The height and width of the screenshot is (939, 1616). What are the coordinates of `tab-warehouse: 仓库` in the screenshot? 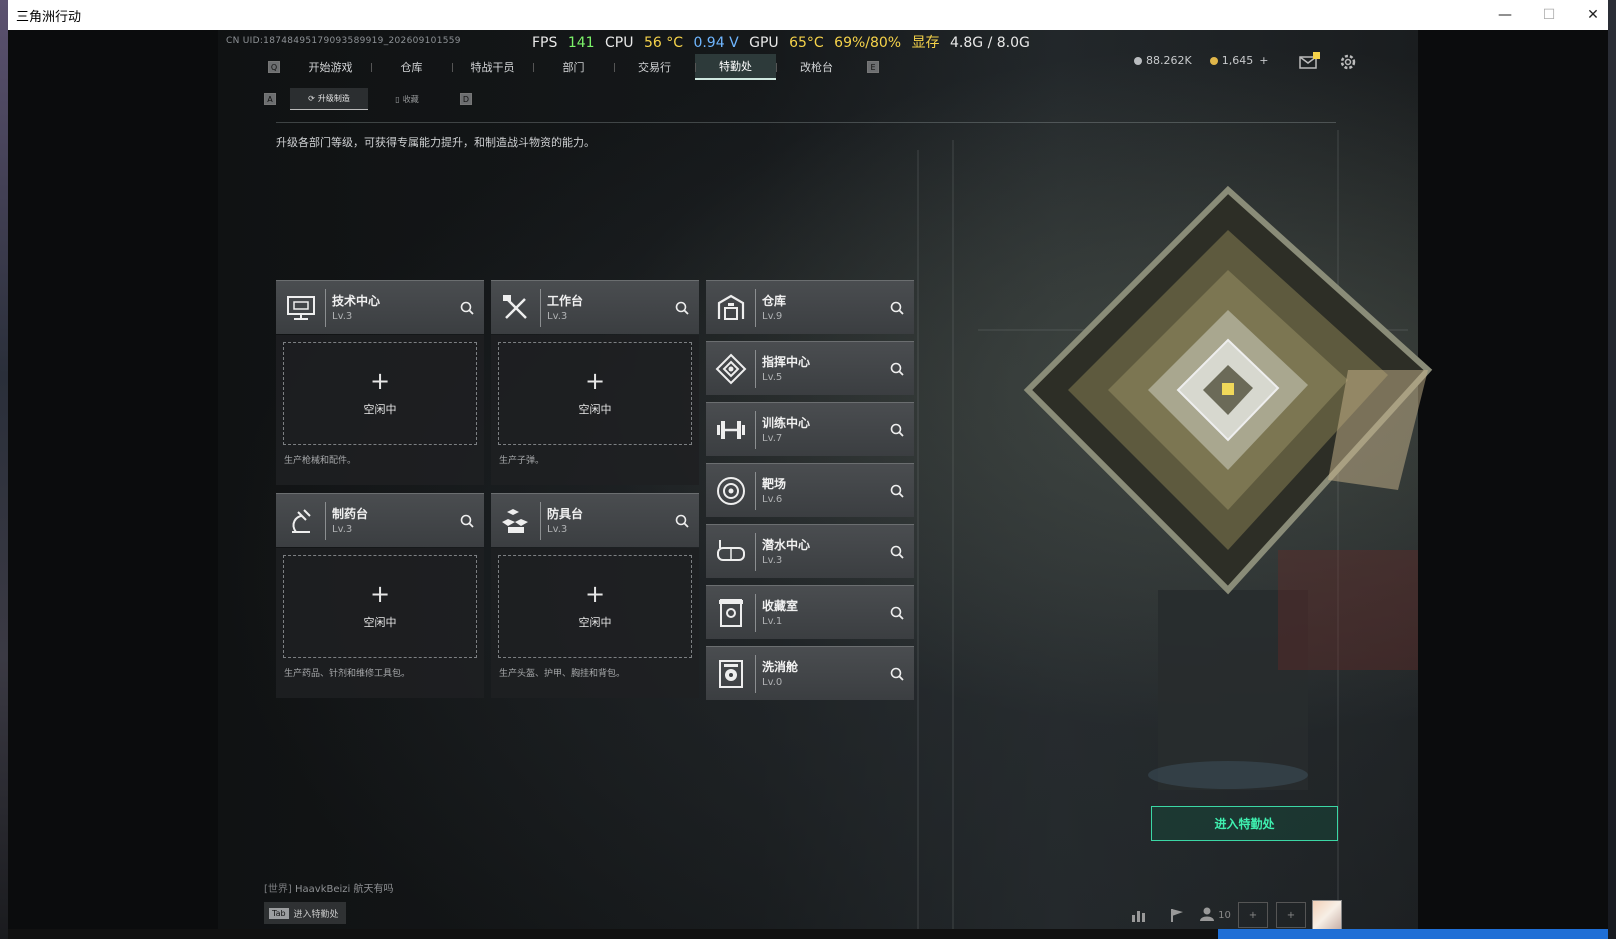 It's located at (411, 67).